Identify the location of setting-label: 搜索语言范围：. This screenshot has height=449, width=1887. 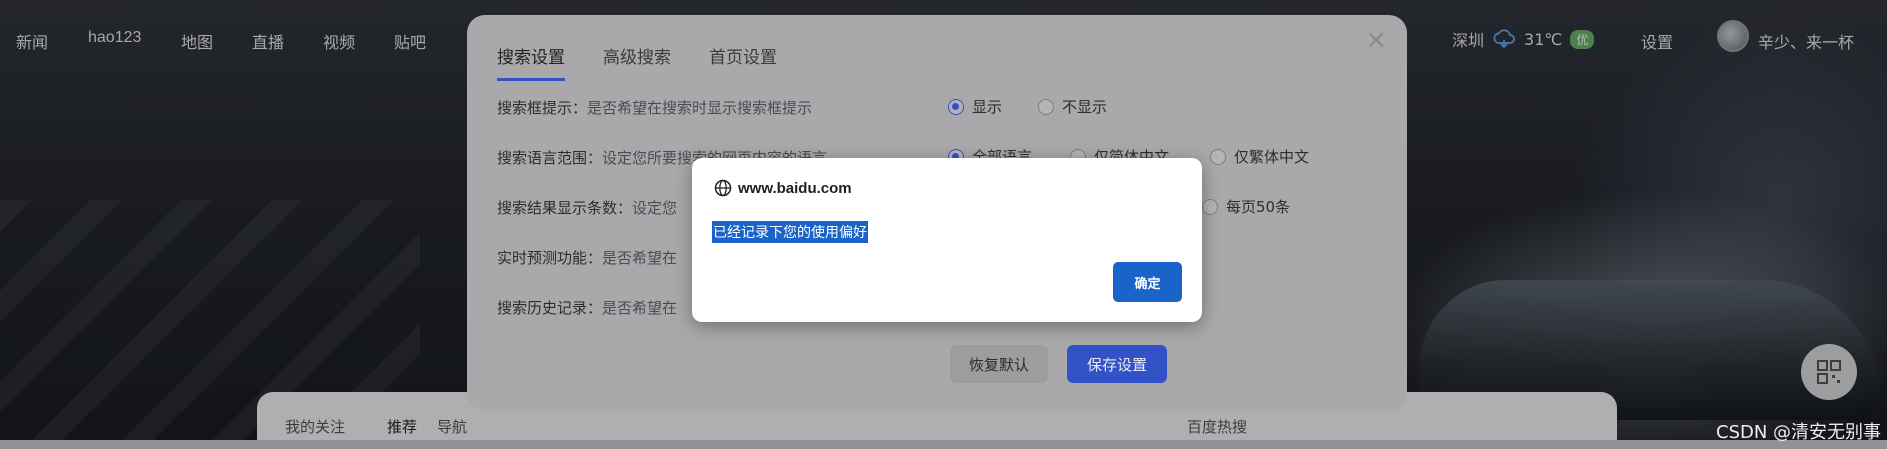
(550, 158).